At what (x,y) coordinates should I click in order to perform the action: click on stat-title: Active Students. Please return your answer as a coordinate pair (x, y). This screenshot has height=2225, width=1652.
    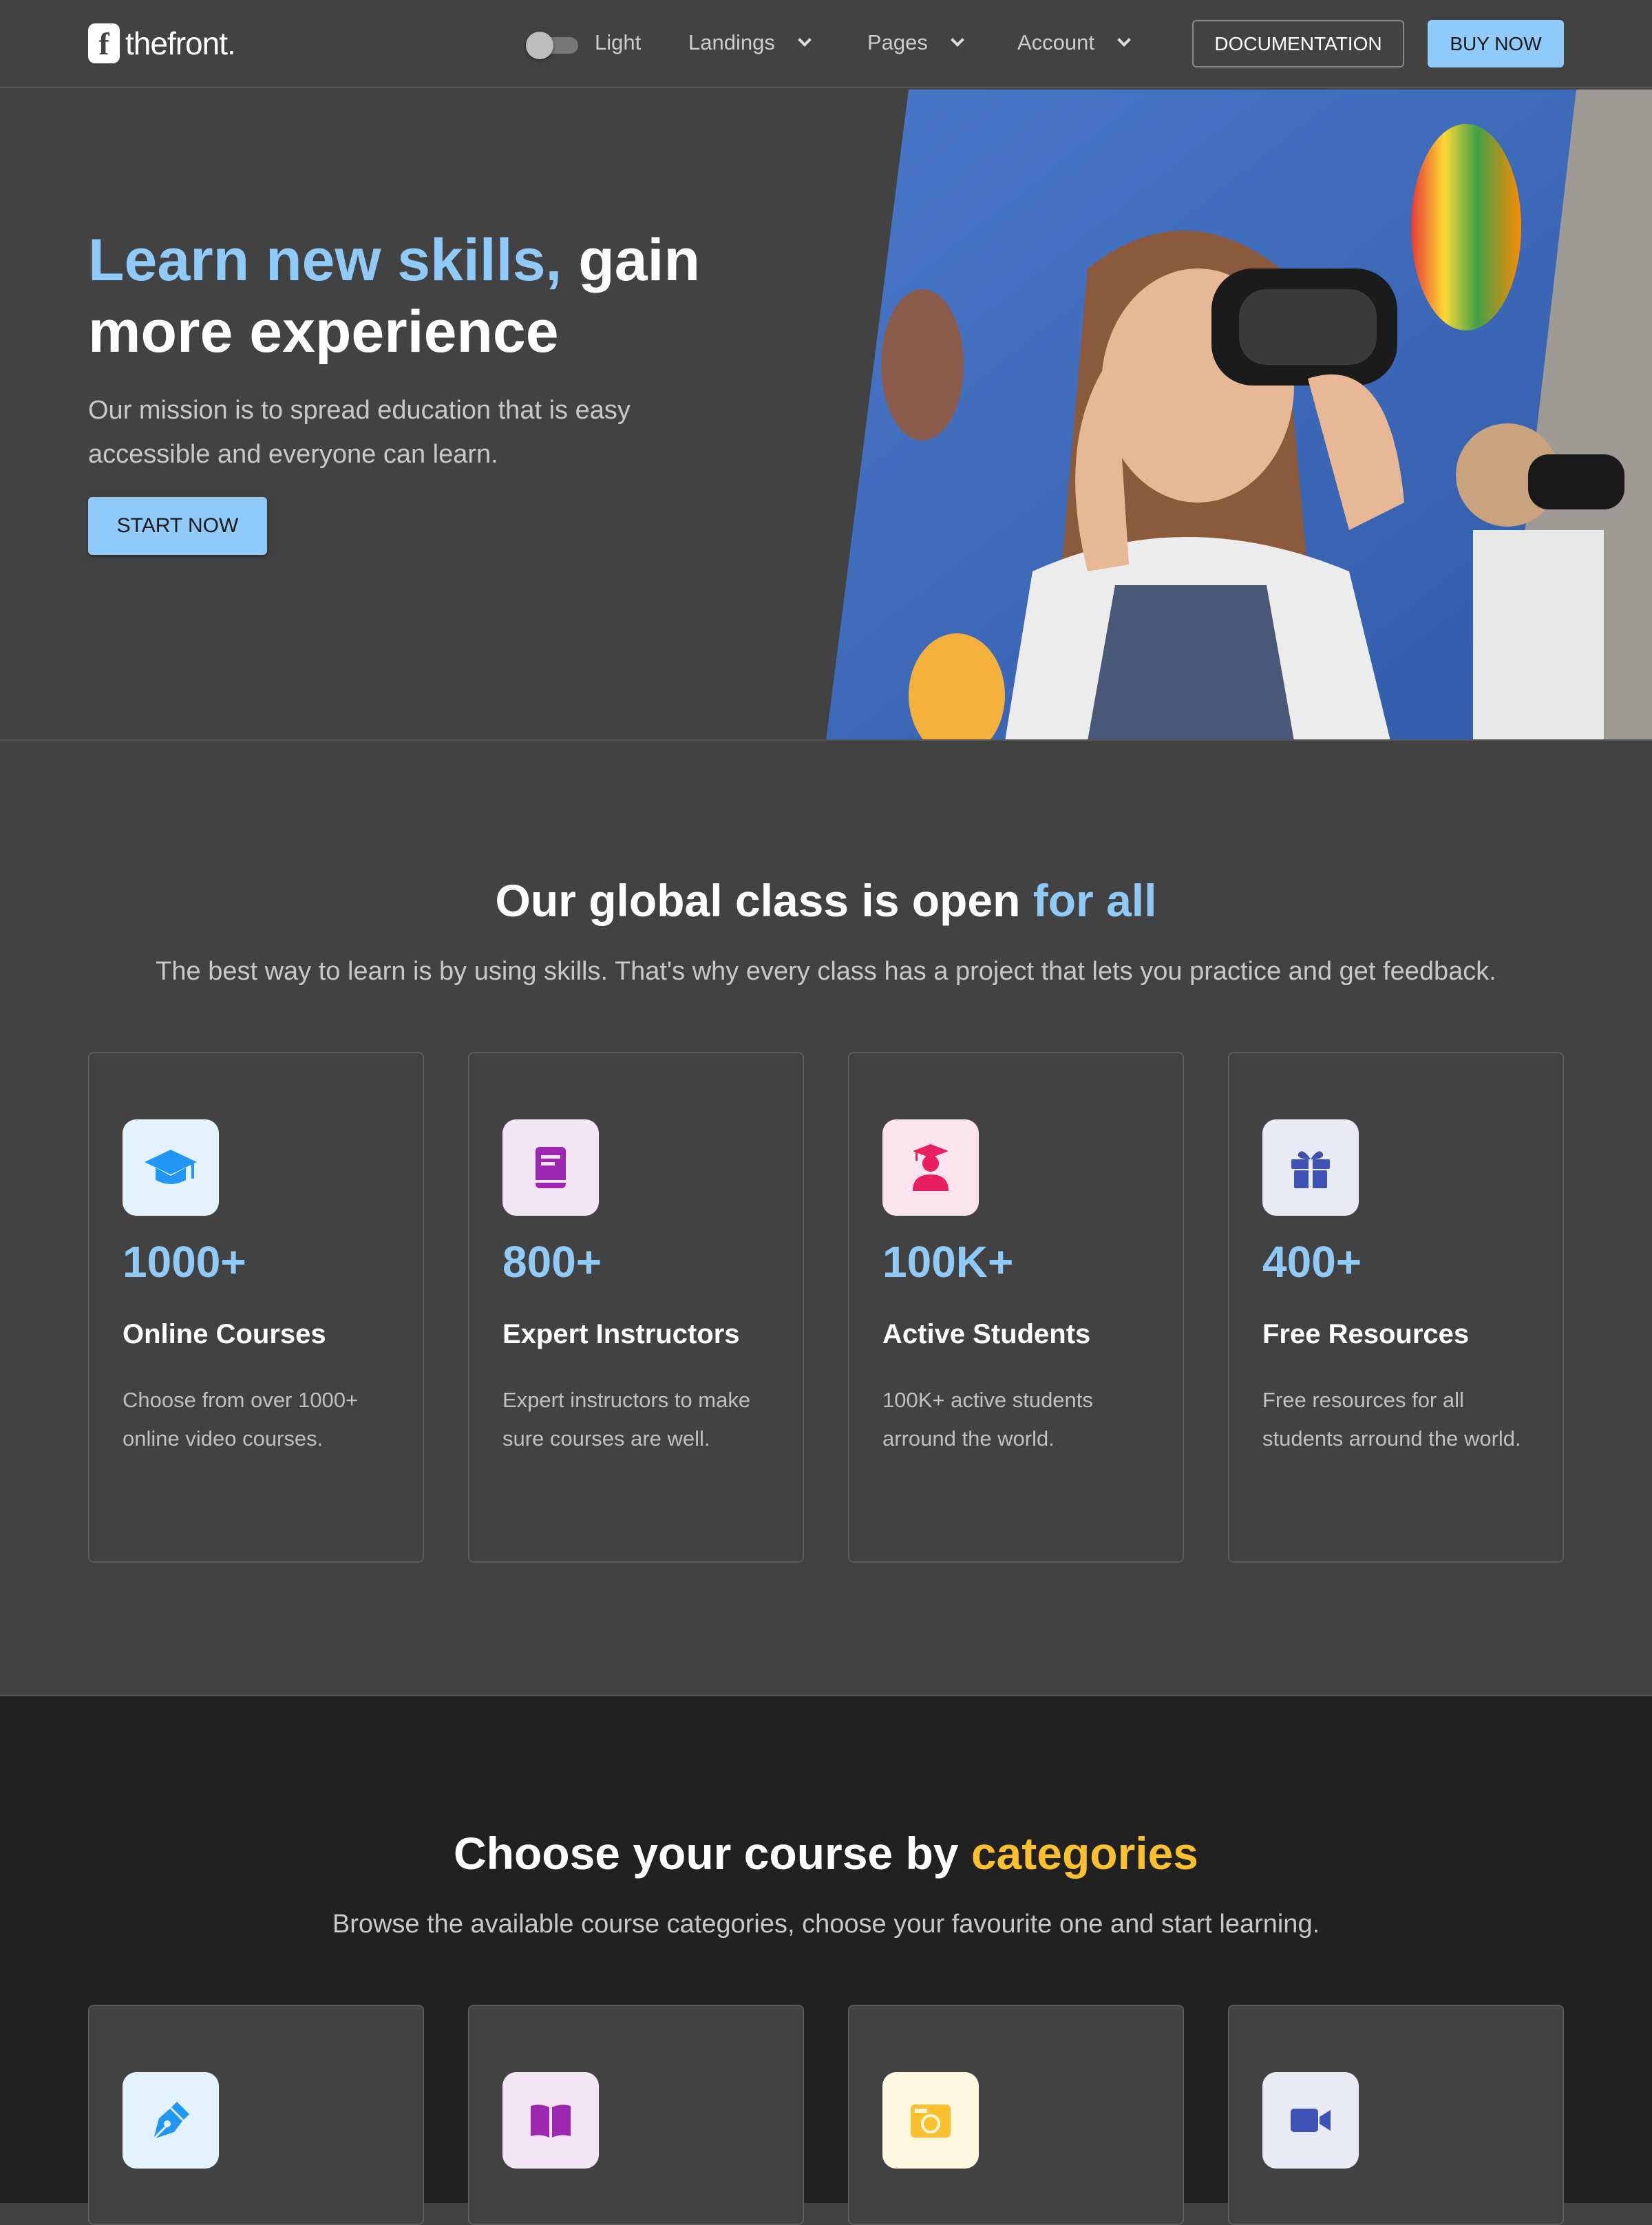
    Looking at the image, I should click on (986, 1334).